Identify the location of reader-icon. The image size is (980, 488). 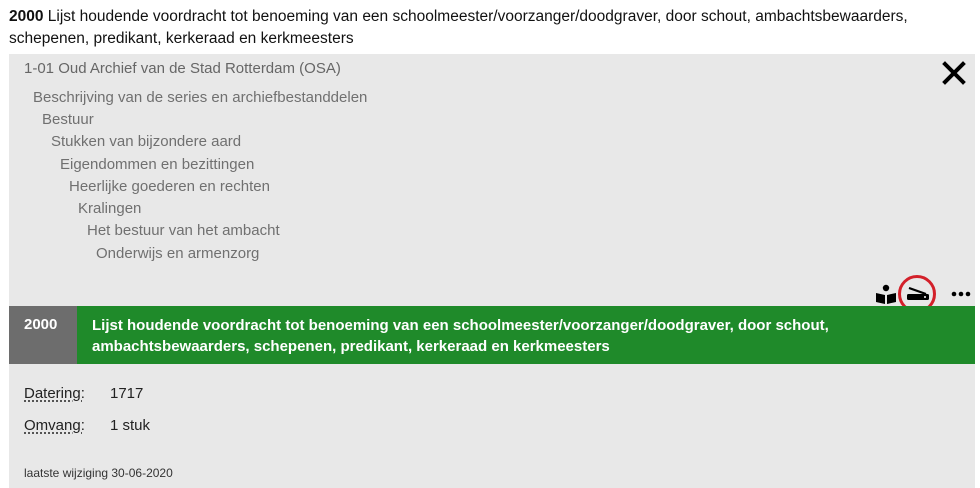
(886, 294).